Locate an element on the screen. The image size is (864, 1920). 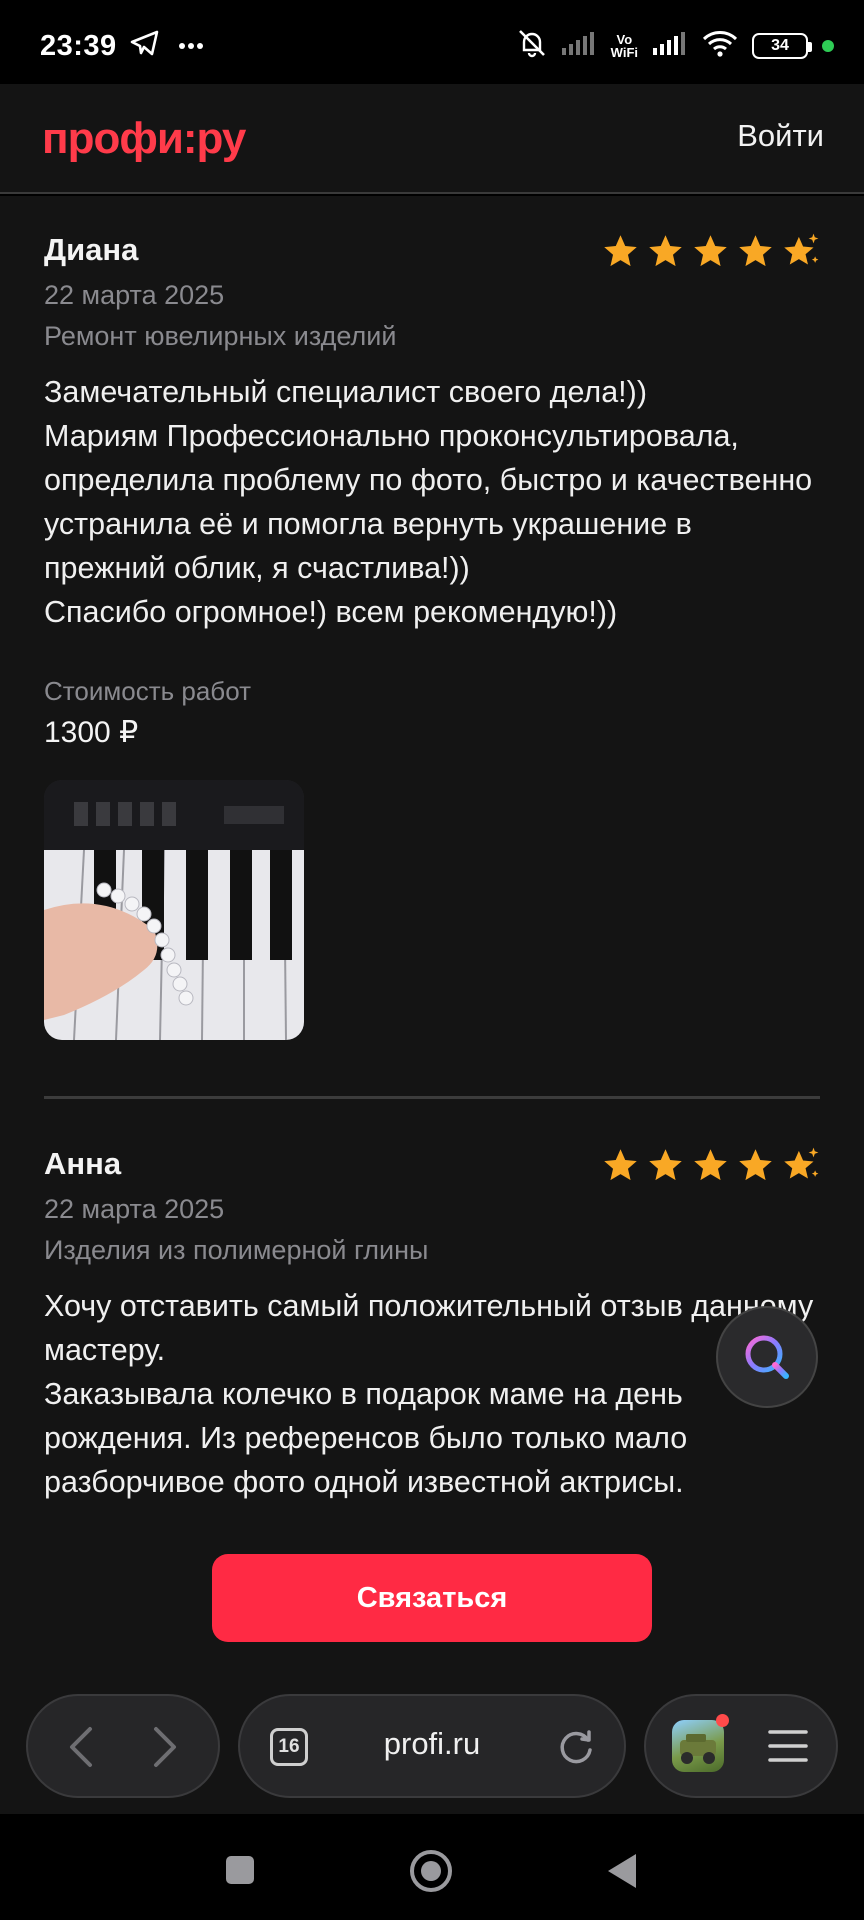
telegram-icon is located at coordinates (145, 45).